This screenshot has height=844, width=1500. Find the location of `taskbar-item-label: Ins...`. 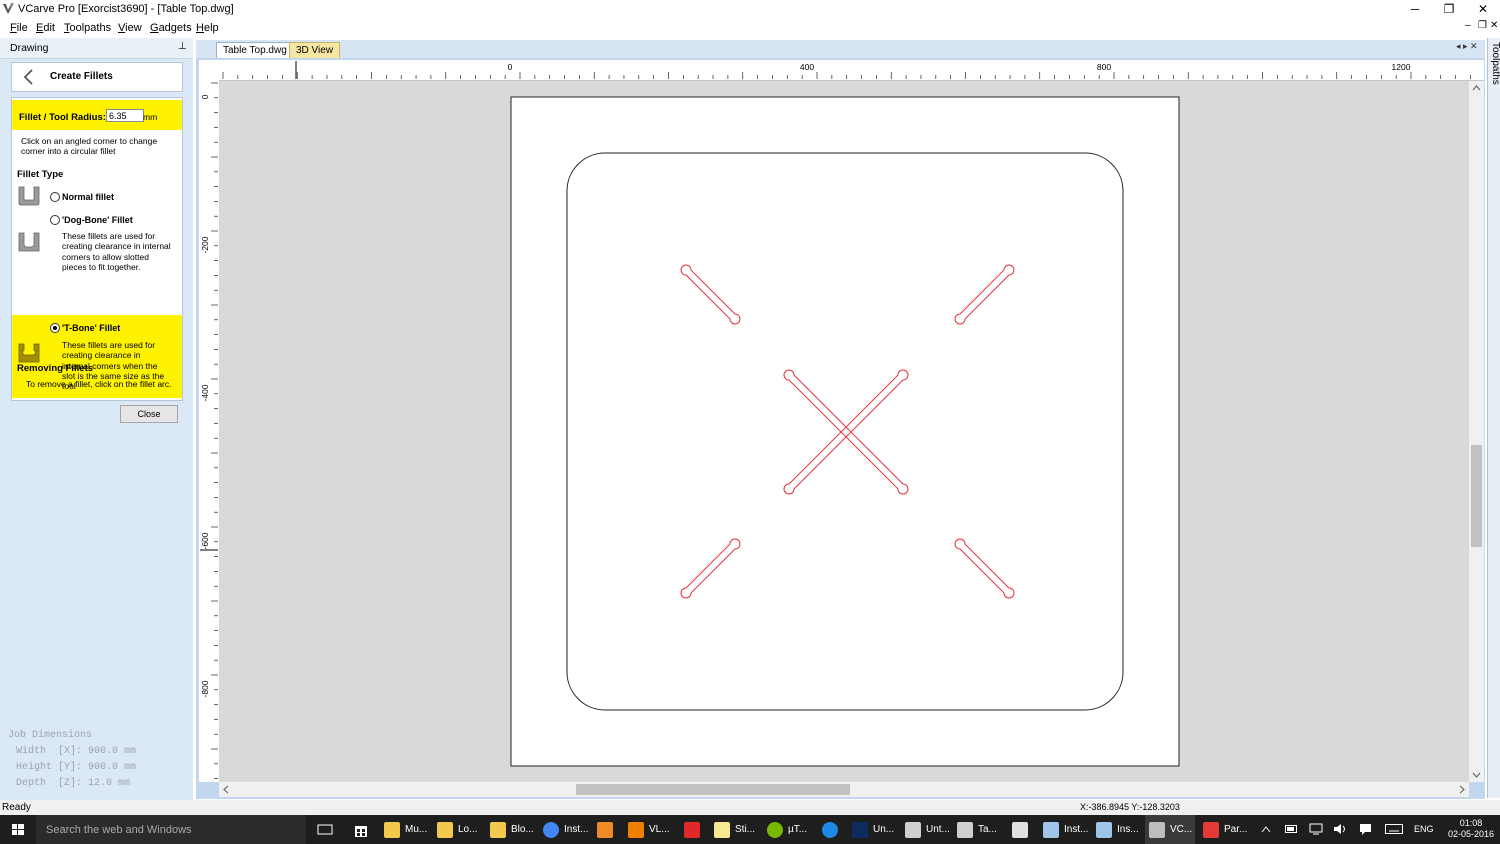

taskbar-item-label: Ins... is located at coordinates (1128, 829).